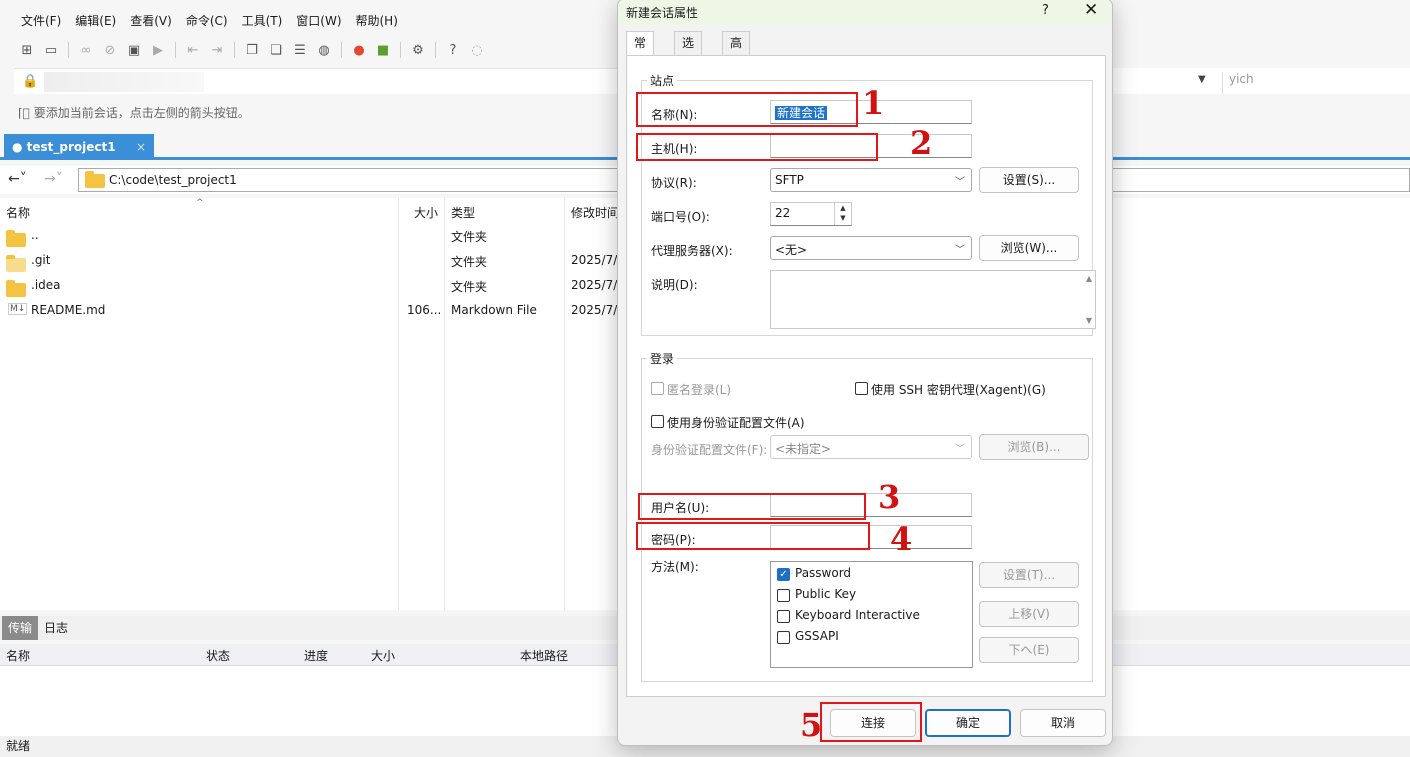 The height and width of the screenshot is (757, 1410). What do you see at coordinates (207, 21) in the screenshot?
I see `menu-command: 命令(C)` at bounding box center [207, 21].